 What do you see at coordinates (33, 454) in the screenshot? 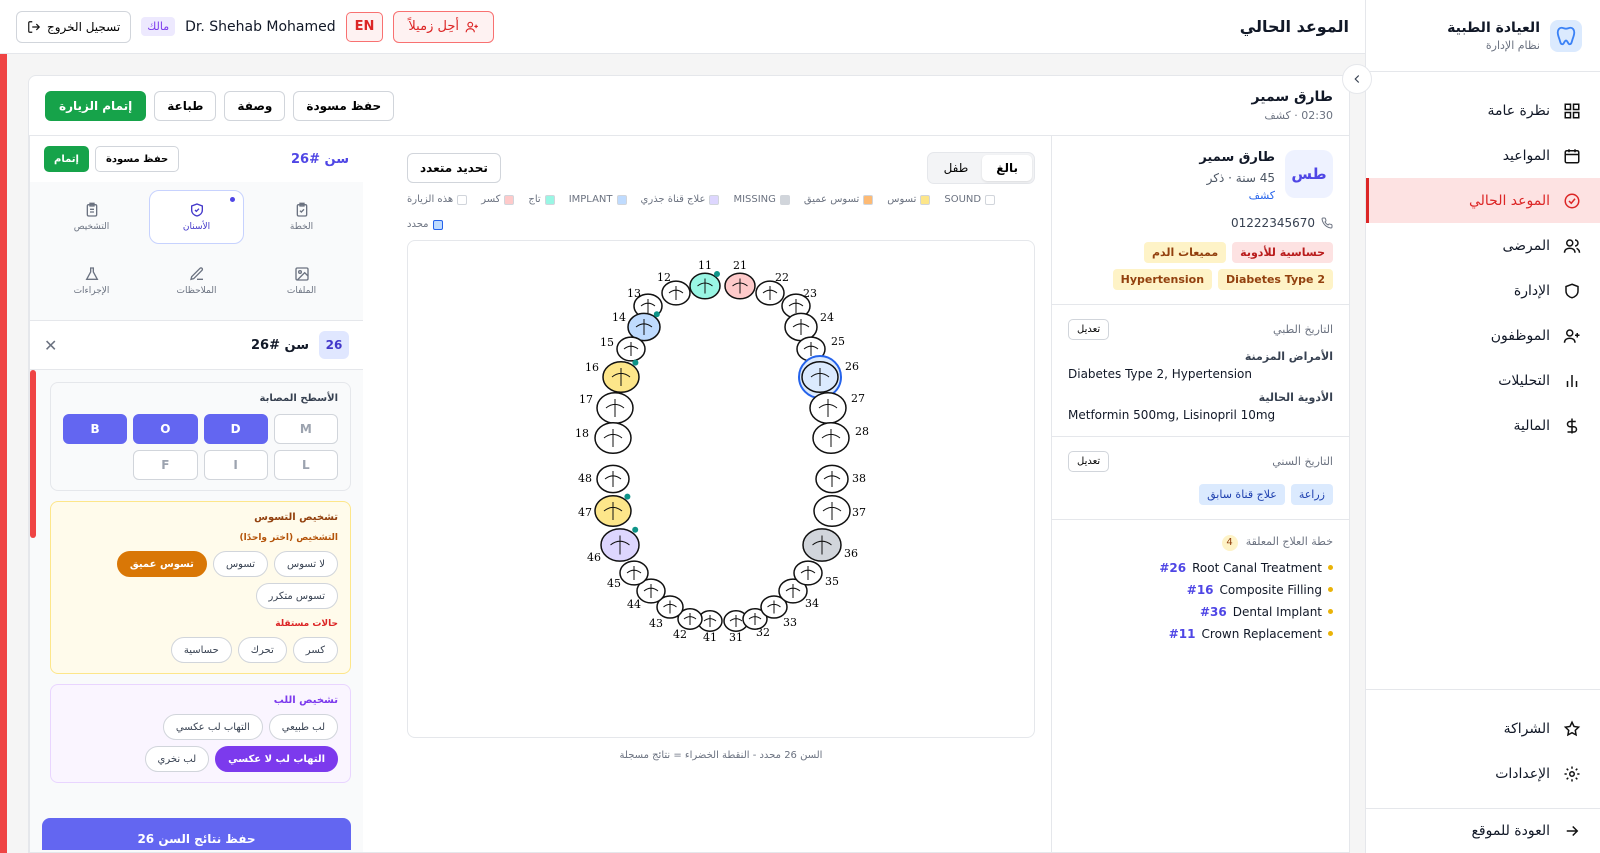
I see `scrollbar` at bounding box center [33, 454].